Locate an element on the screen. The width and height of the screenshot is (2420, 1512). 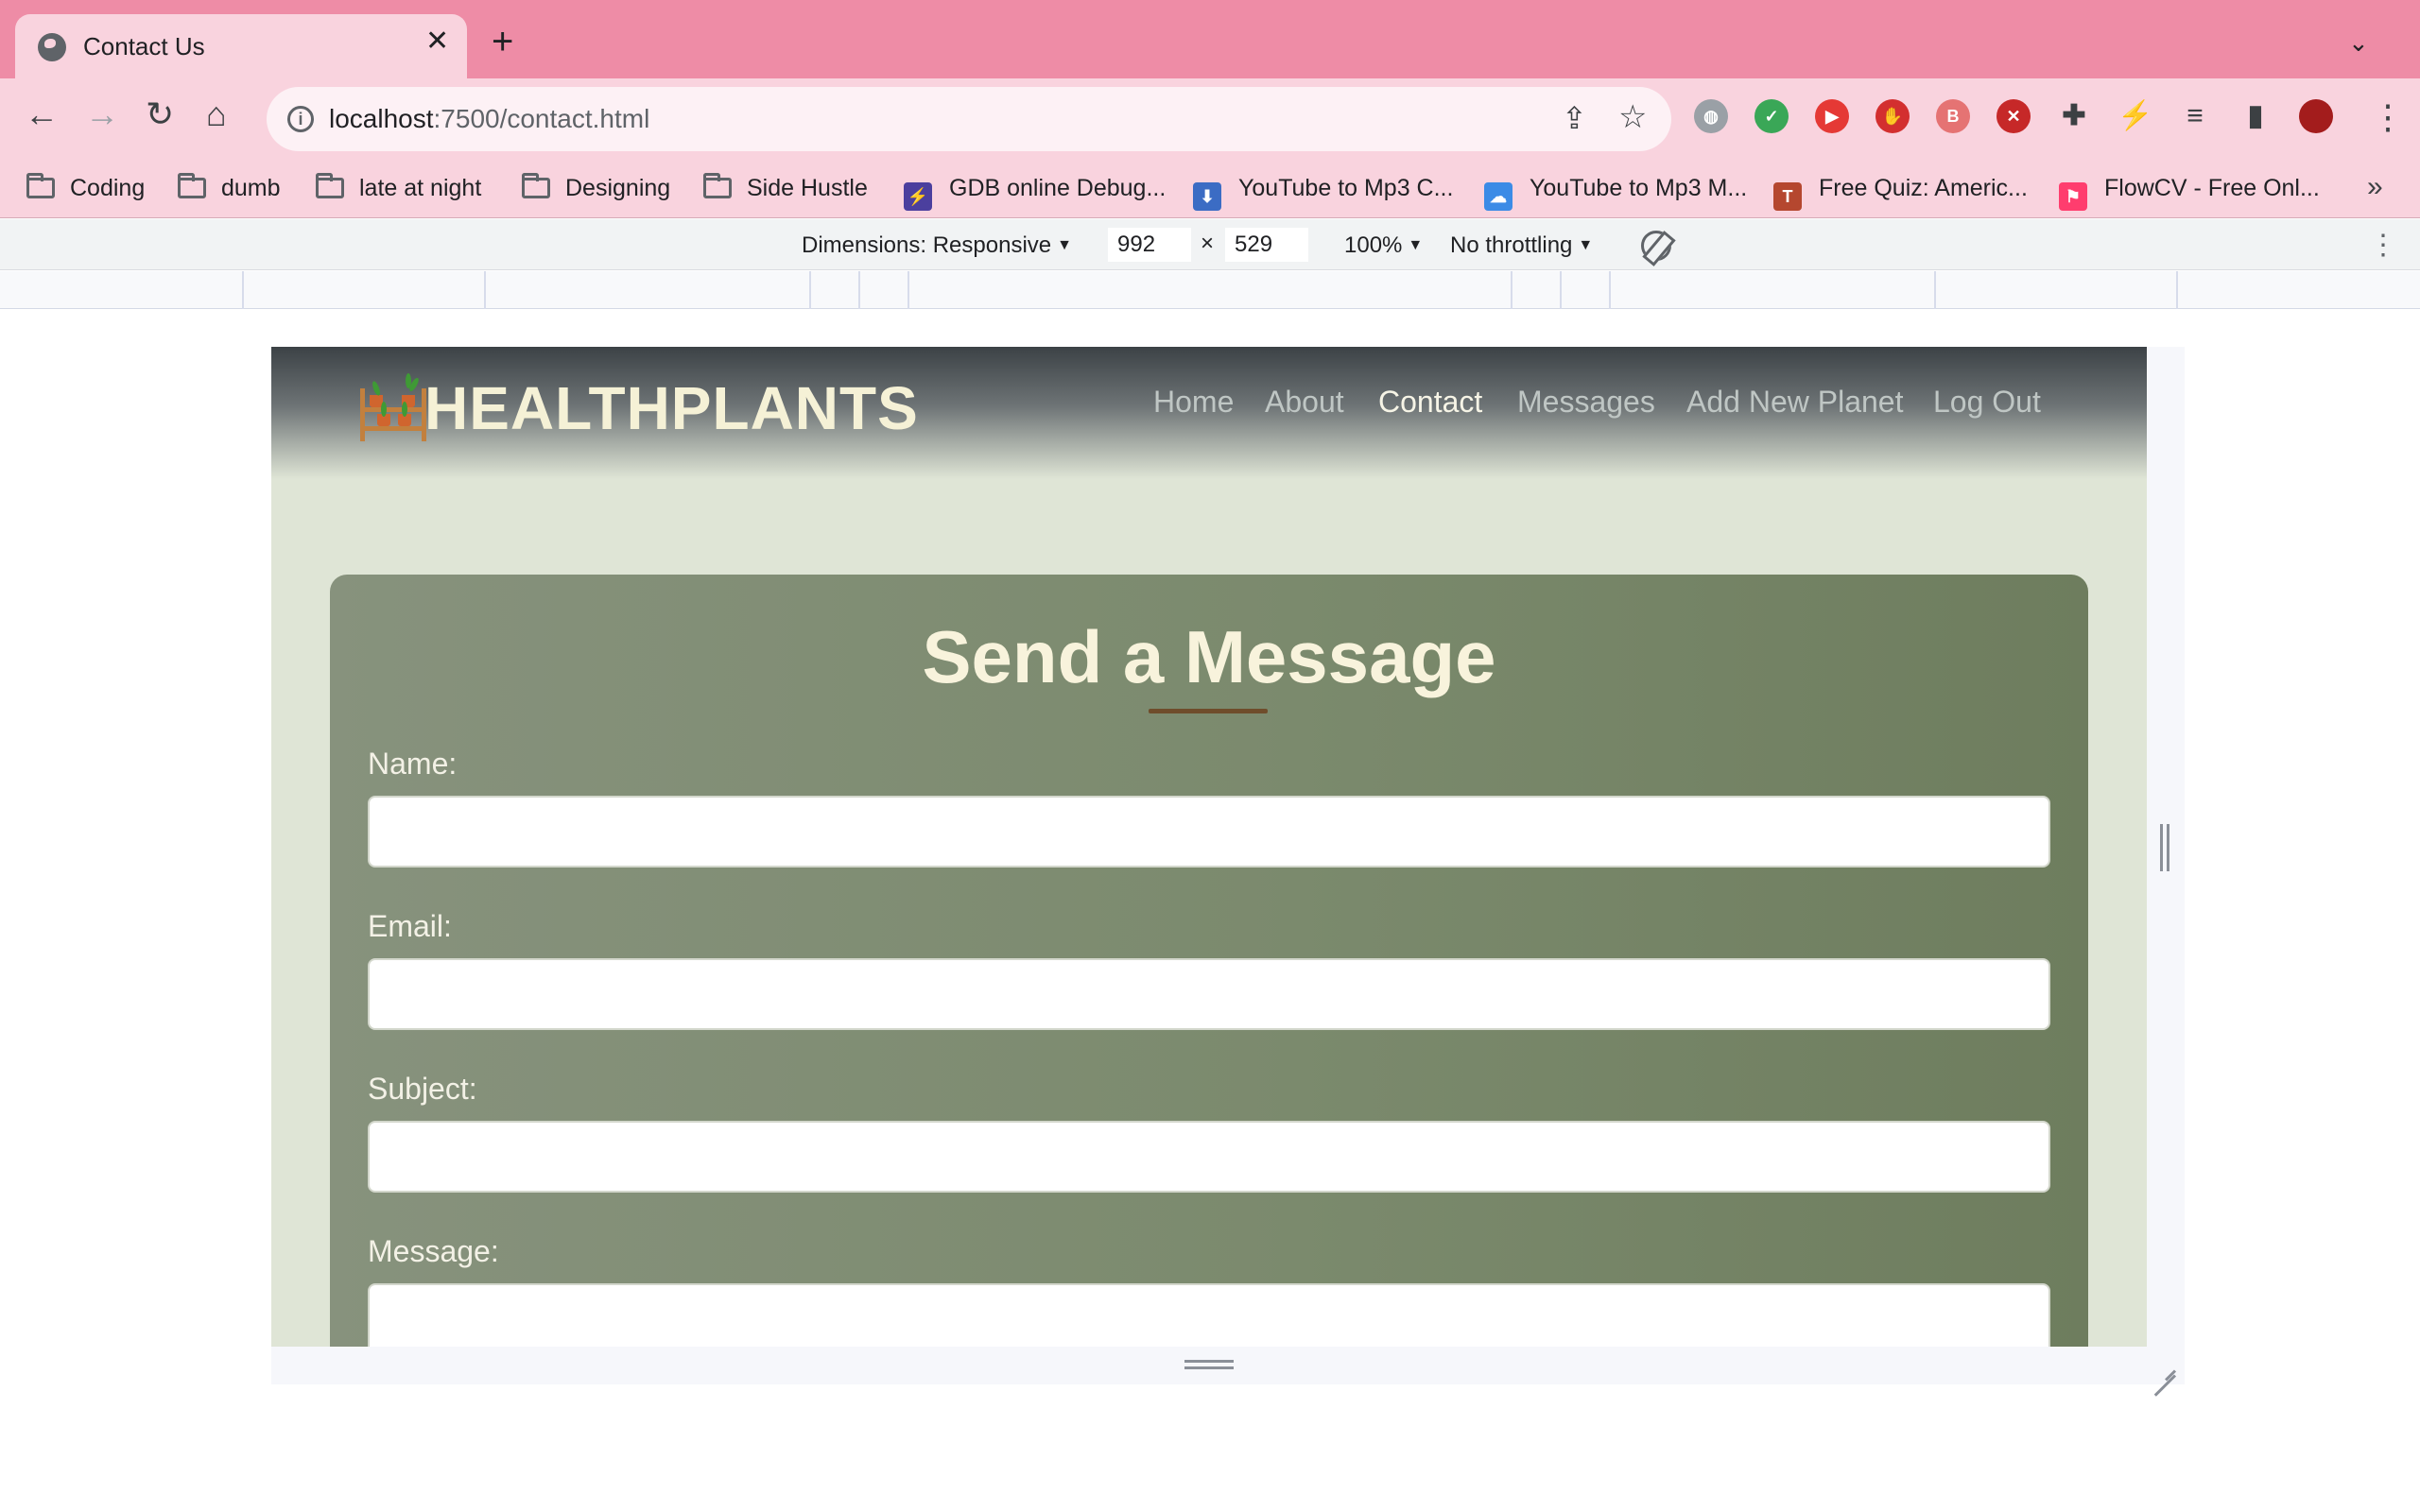
height-input: 529 is located at coordinates (1267, 245).